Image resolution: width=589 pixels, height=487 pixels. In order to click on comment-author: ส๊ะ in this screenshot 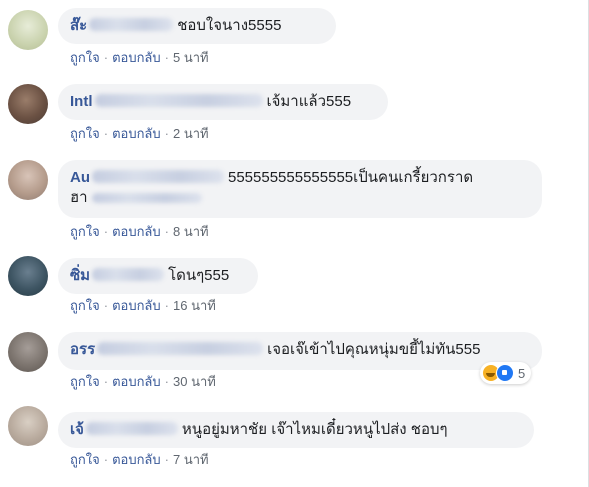, I will do `click(78, 25)`.